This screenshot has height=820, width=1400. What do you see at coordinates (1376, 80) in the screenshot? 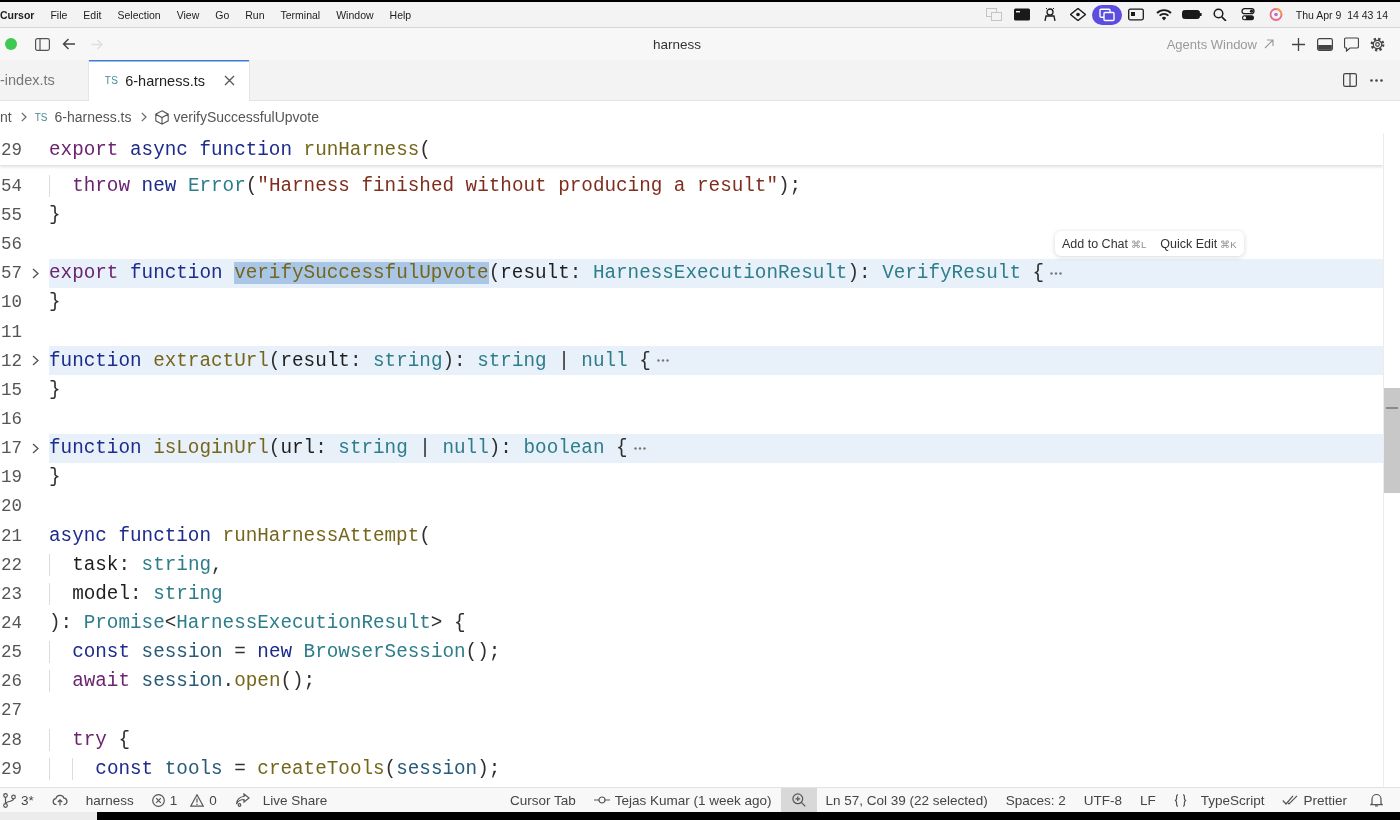
I see `more-icon` at bounding box center [1376, 80].